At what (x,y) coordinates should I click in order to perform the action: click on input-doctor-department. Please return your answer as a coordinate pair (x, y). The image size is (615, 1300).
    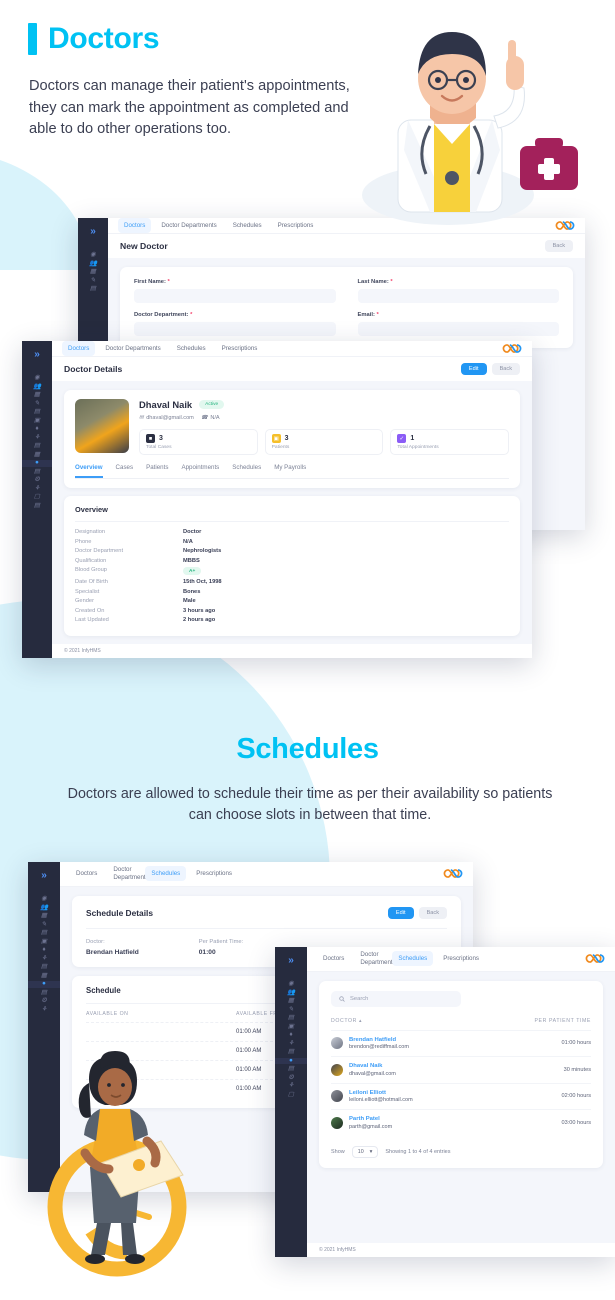
    Looking at the image, I should click on (235, 329).